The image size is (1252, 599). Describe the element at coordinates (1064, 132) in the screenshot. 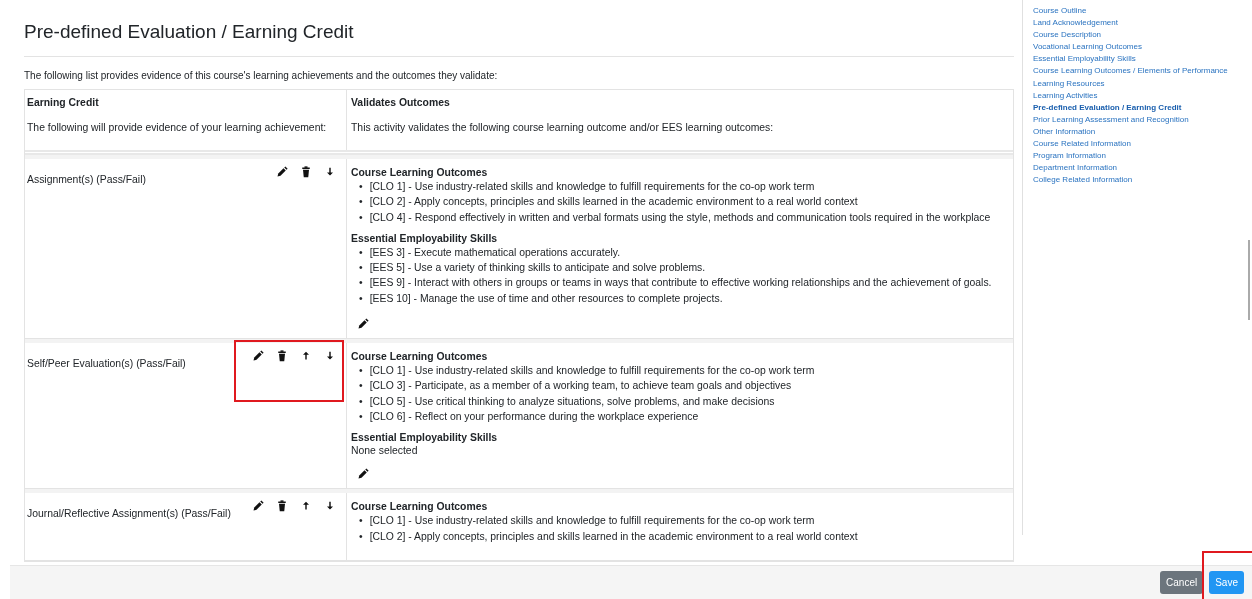

I see `nav-link: Other Information` at that location.